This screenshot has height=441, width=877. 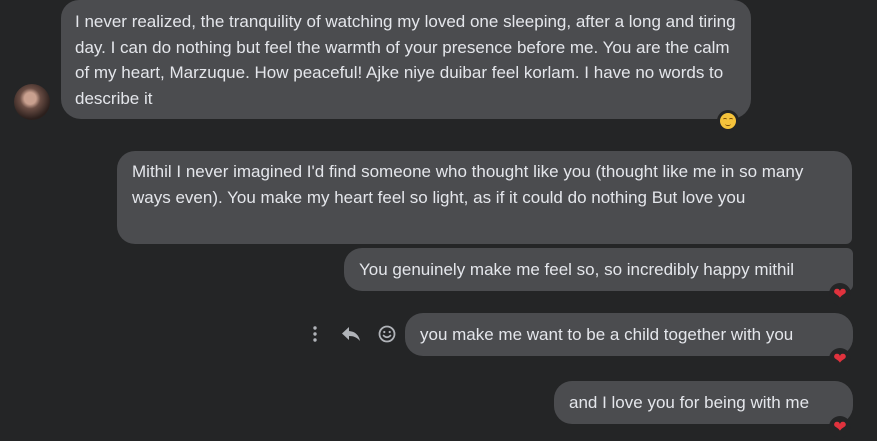 I want to click on reaction-relieved-face-icon, so click(x=728, y=121).